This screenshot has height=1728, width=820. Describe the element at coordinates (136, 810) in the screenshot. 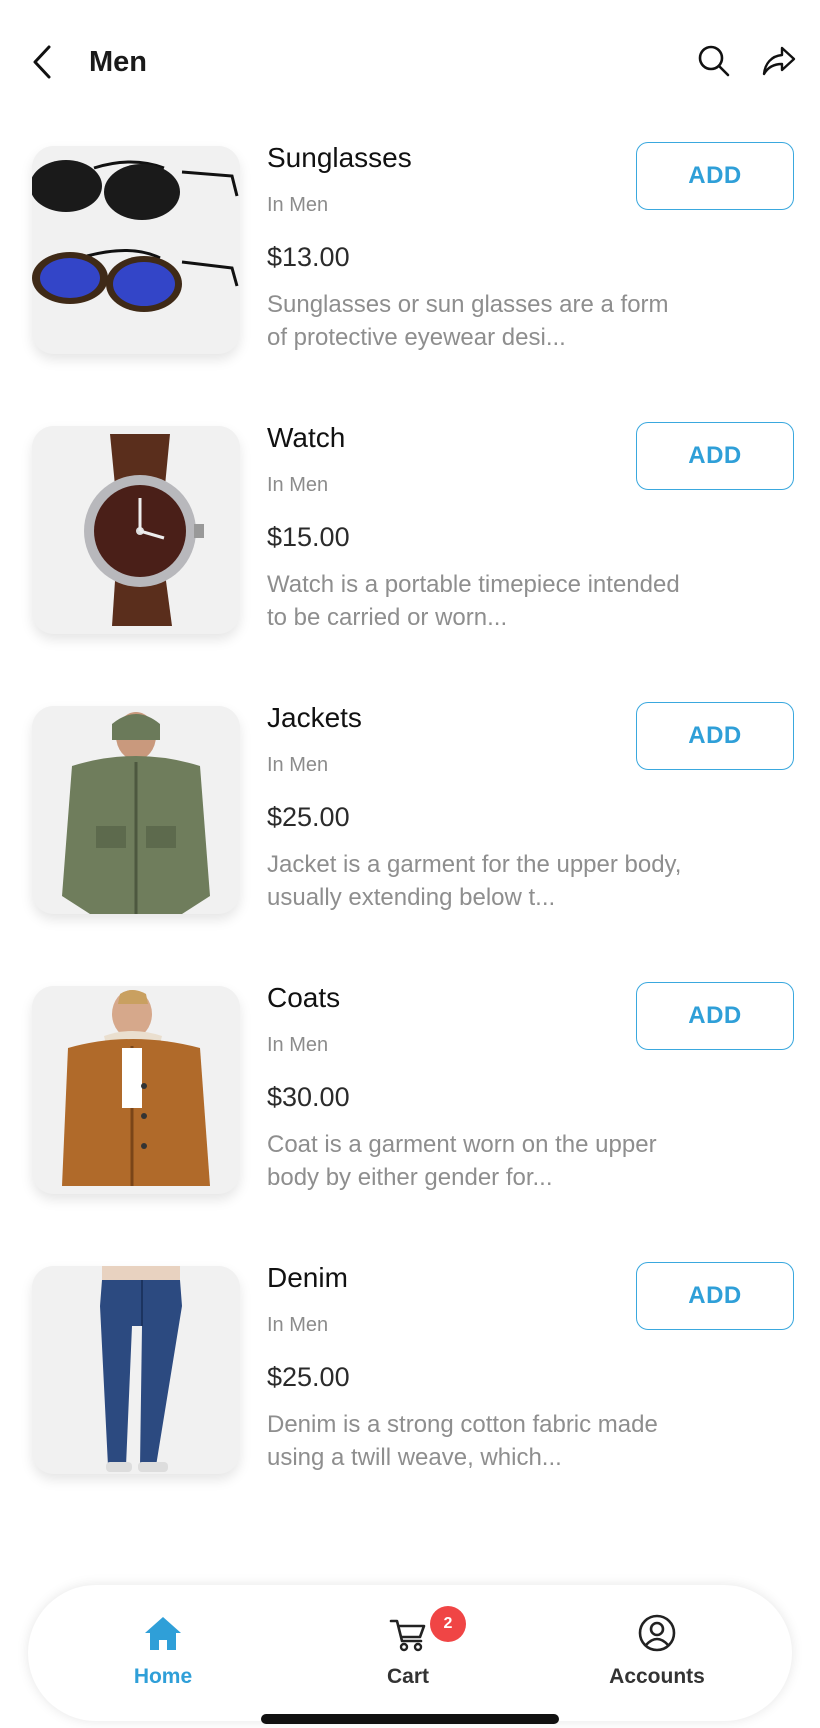

I see `product-image-jacket` at that location.